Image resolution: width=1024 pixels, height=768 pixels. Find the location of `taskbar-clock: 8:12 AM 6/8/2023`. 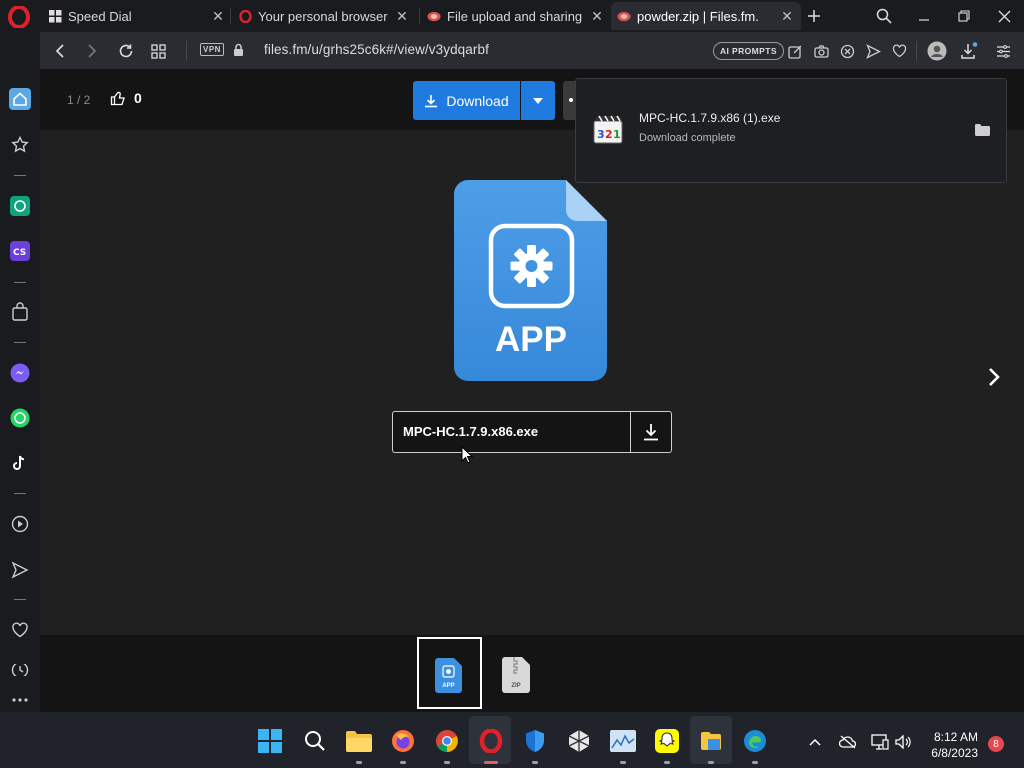

taskbar-clock: 8:12 AM 6/8/2023 is located at coordinates (950, 745).